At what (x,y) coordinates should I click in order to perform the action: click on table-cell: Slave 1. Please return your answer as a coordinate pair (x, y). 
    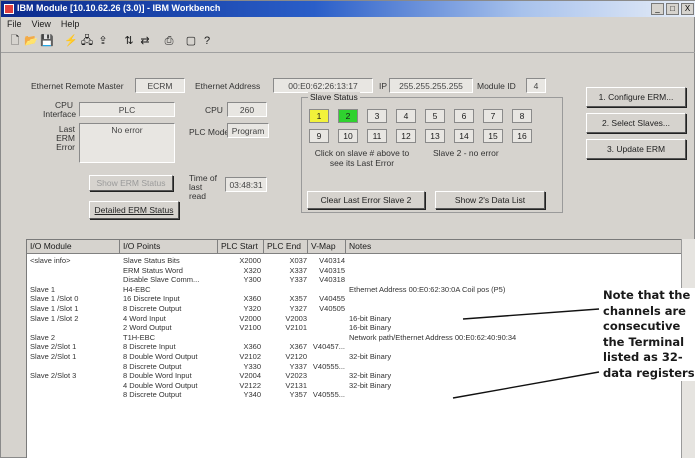
    Looking at the image, I should click on (43, 289).